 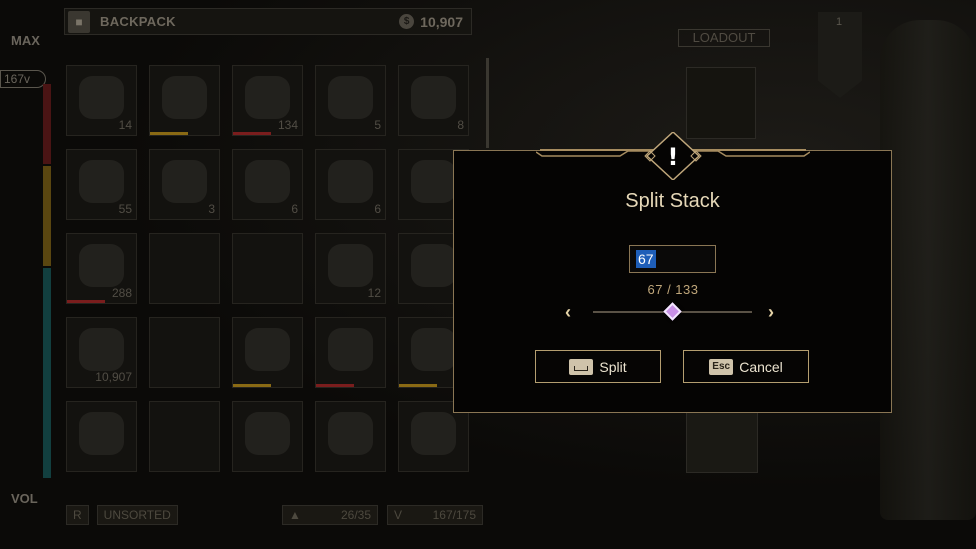 What do you see at coordinates (47, 373) in the screenshot?
I see `meter-teal` at bounding box center [47, 373].